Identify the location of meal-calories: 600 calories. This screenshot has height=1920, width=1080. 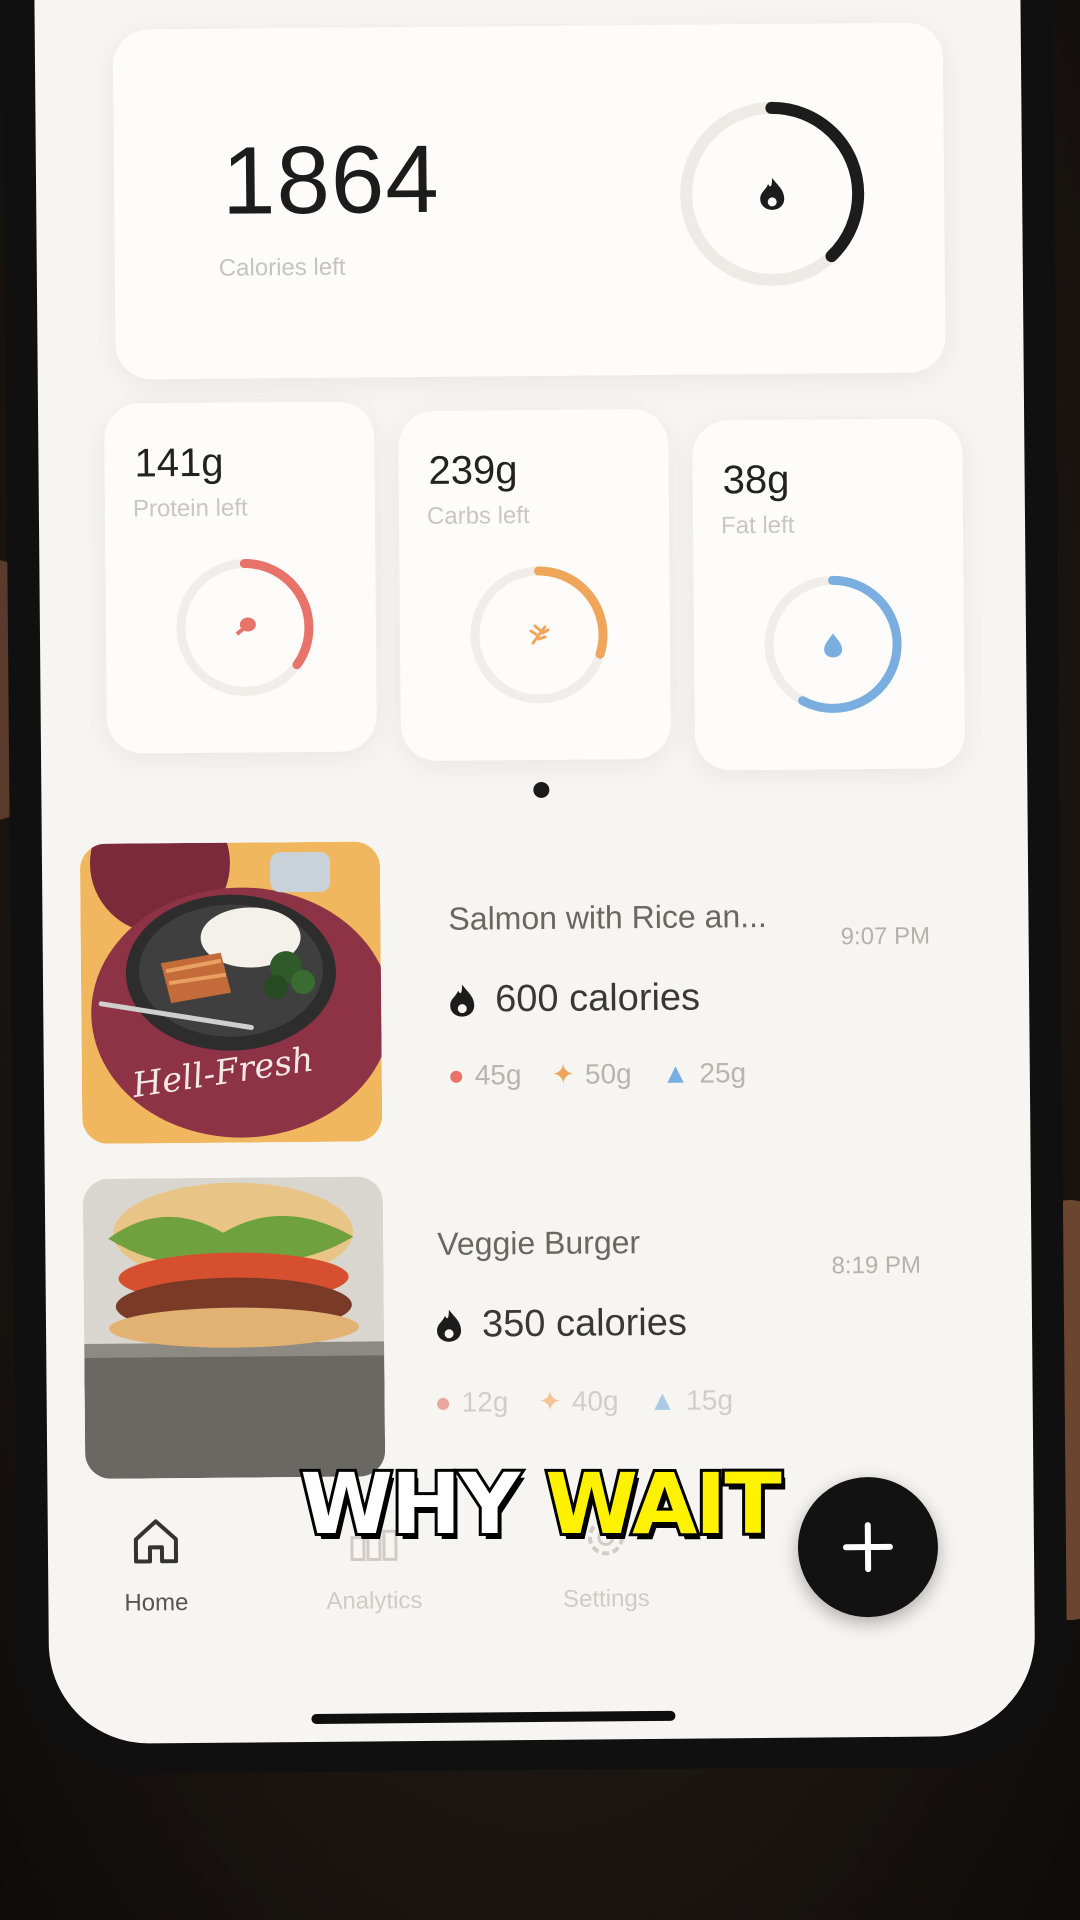
(573, 999).